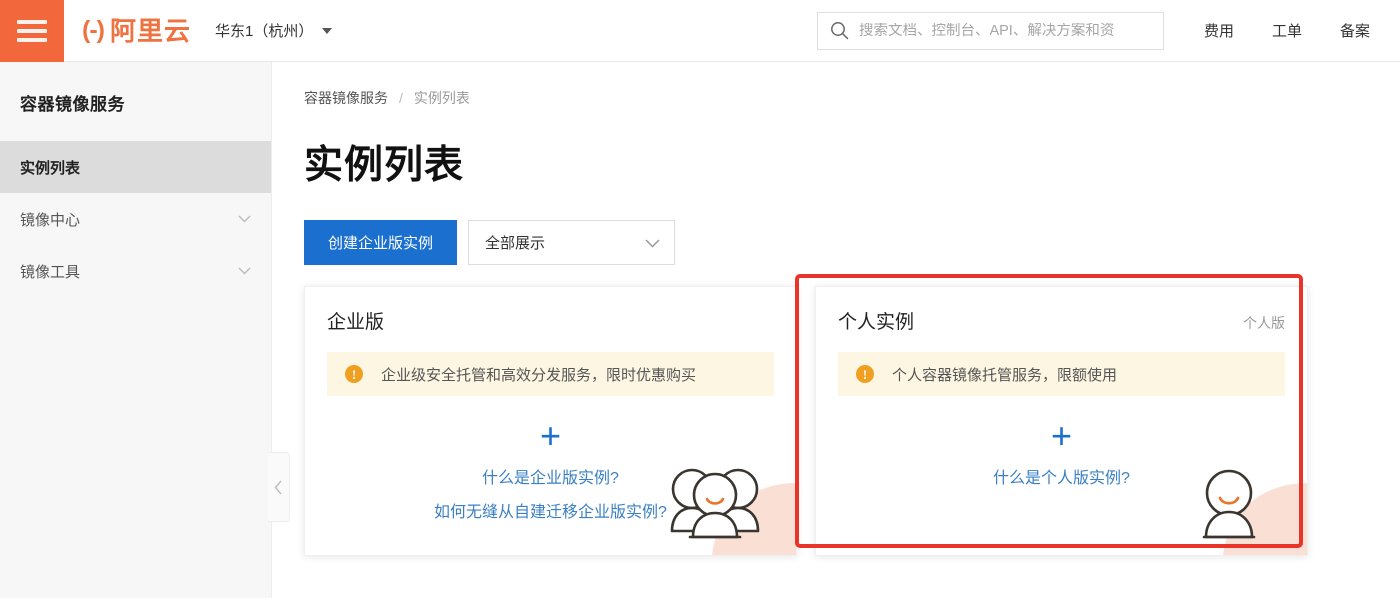  Describe the element at coordinates (550, 436) in the screenshot. I see `add-enterprise-instance-icon: +` at that location.